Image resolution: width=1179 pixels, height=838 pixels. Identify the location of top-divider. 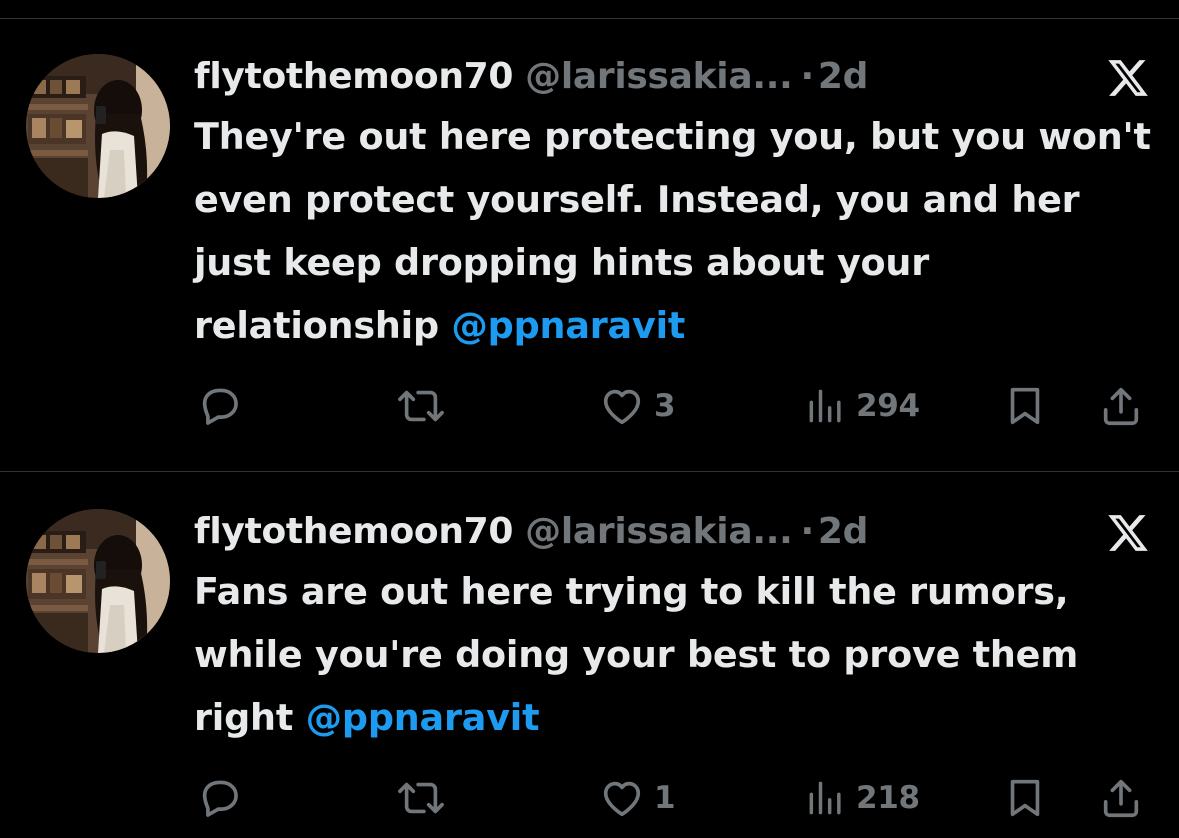
(589, 18).